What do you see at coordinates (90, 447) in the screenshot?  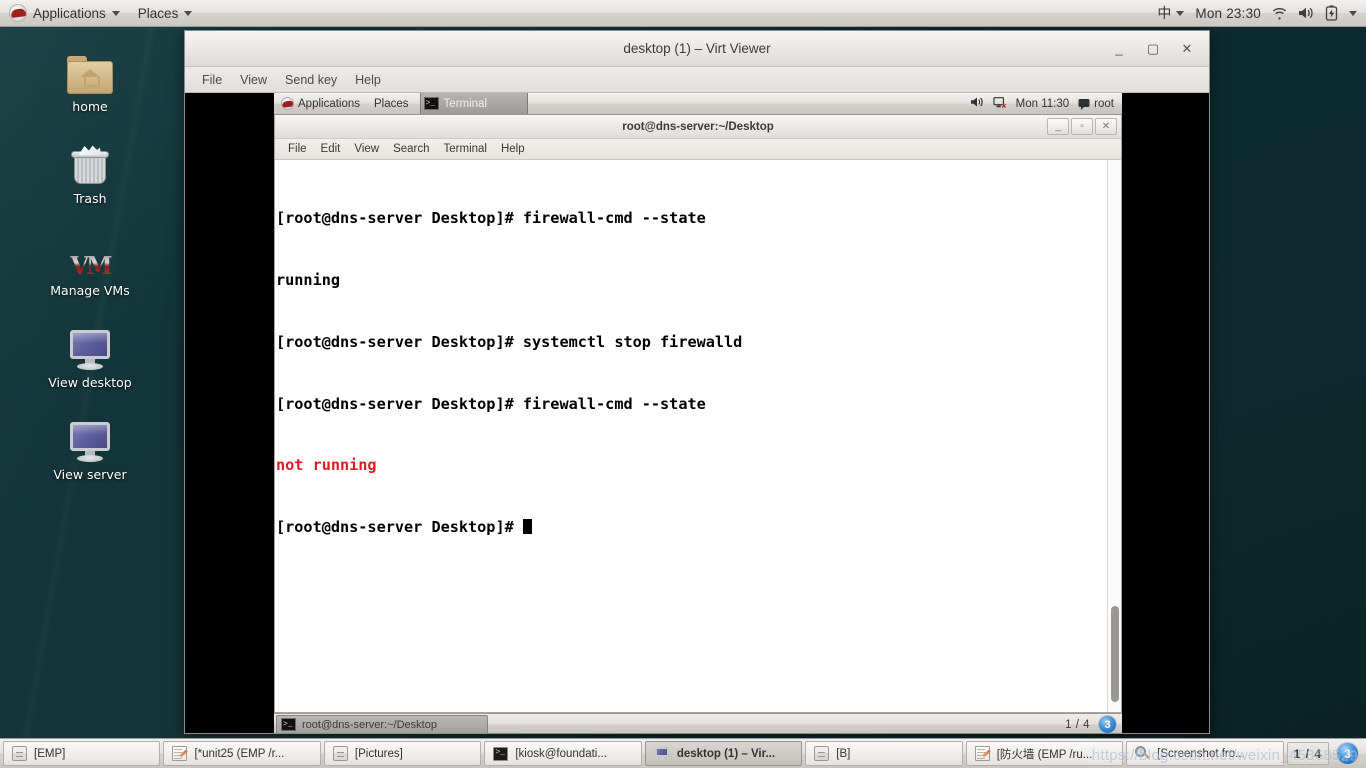 I see `desktop-icon-view-server: View server` at bounding box center [90, 447].